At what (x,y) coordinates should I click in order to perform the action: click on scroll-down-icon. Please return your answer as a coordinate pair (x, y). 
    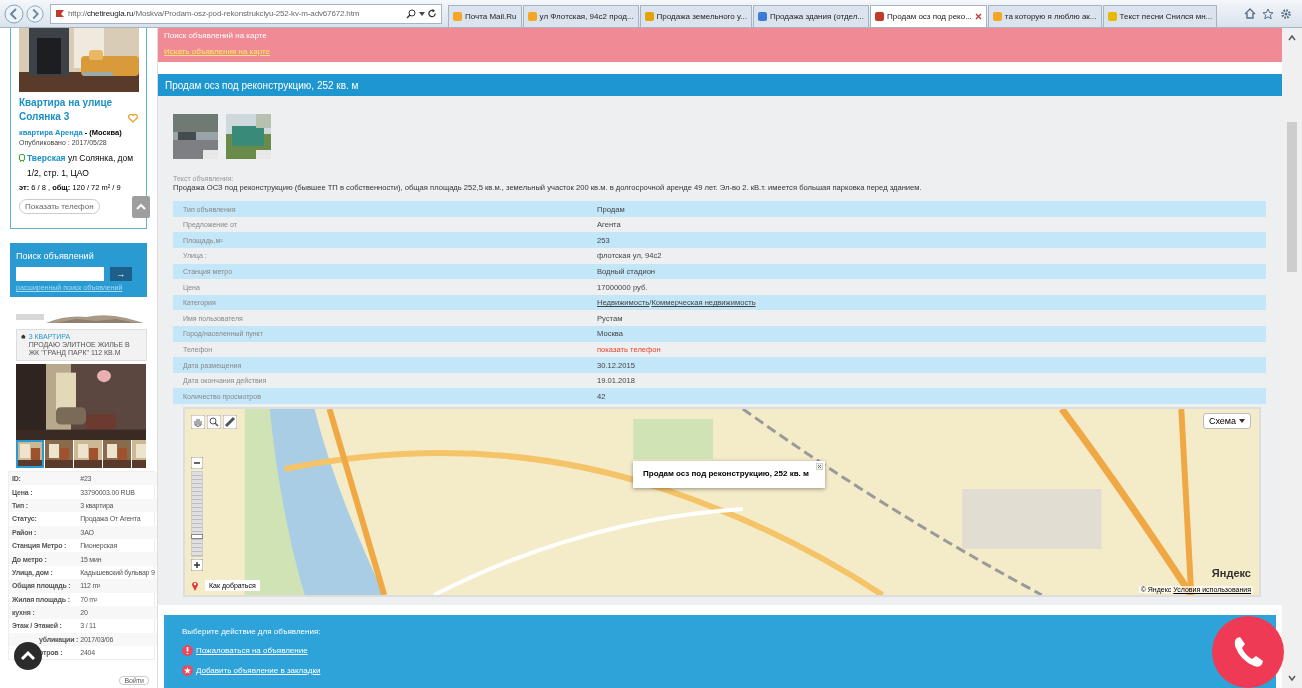
    Looking at the image, I should click on (1292, 678).